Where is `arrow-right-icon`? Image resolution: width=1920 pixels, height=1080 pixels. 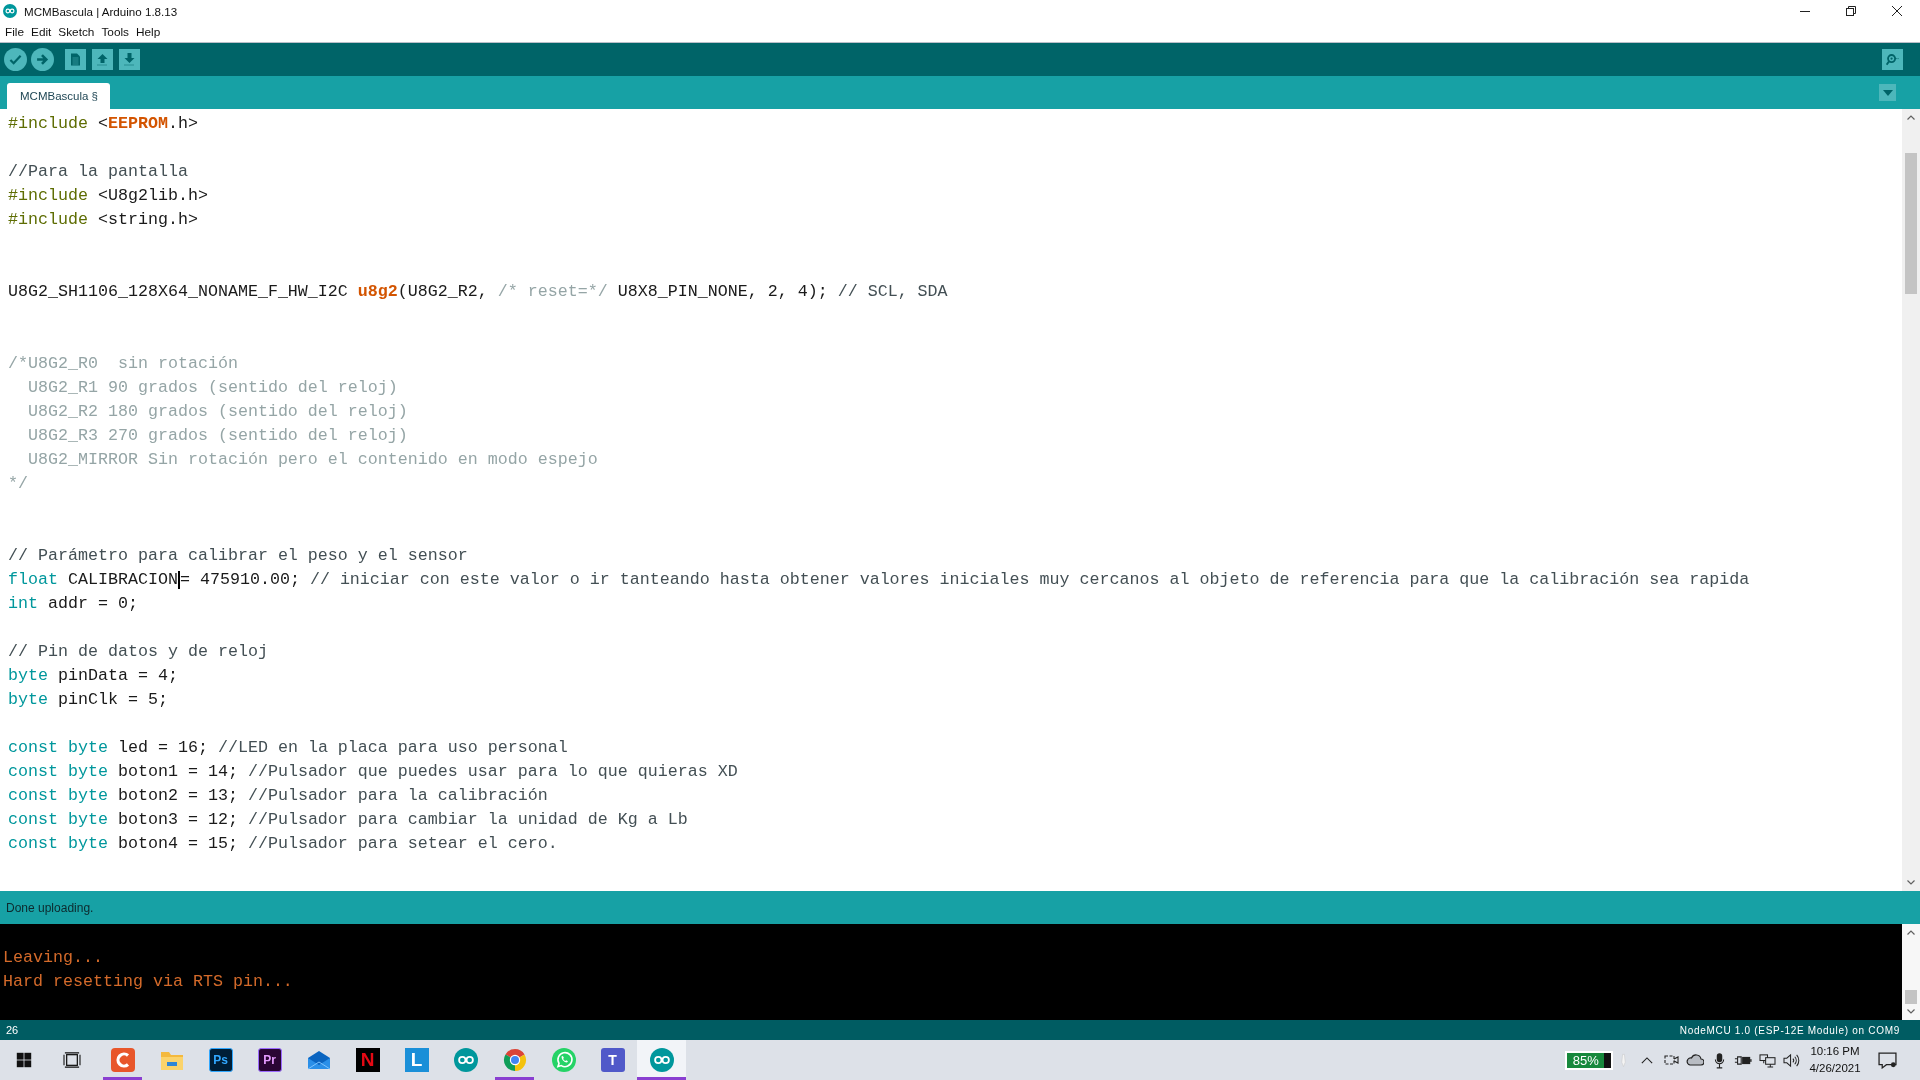 arrow-right-icon is located at coordinates (42, 59).